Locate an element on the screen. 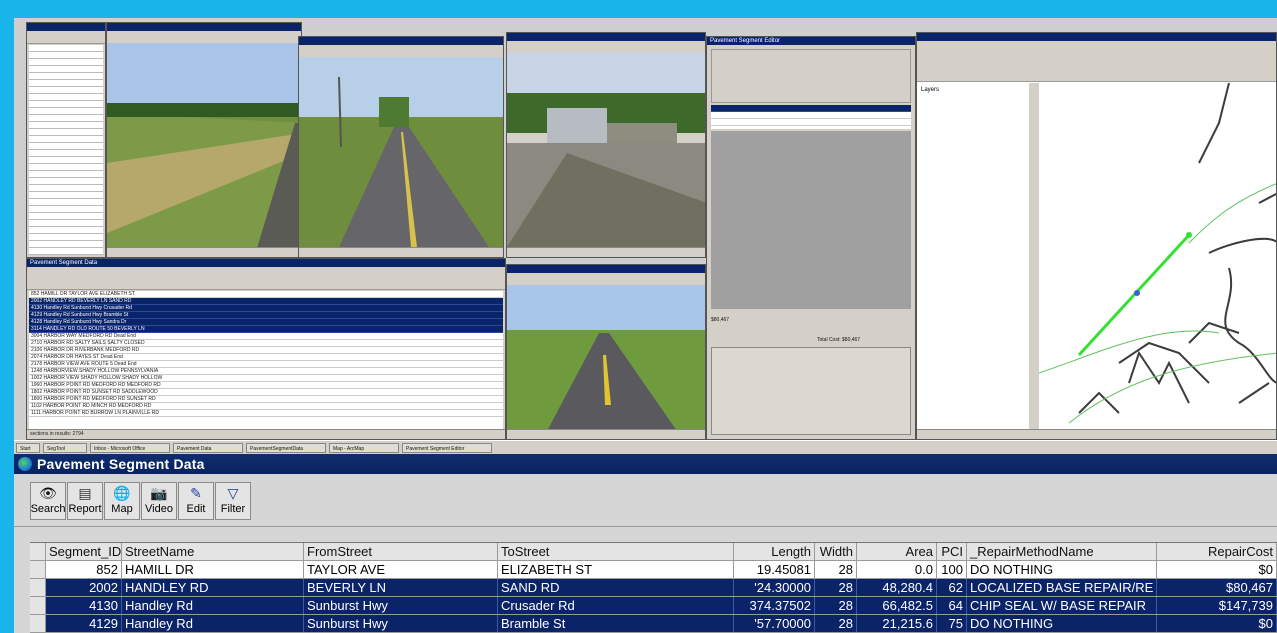  column-header-segment-id: Segment_ID is located at coordinates (84, 551).